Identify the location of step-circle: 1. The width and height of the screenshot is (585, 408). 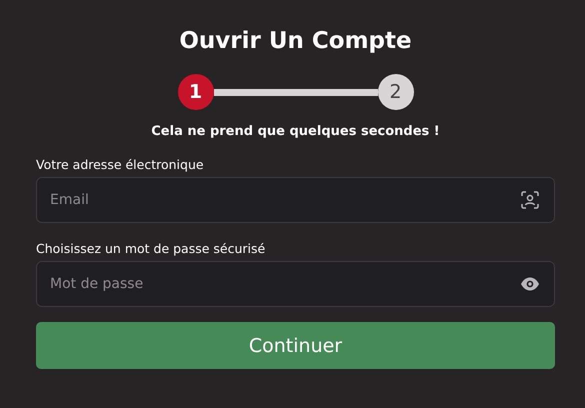
(196, 92).